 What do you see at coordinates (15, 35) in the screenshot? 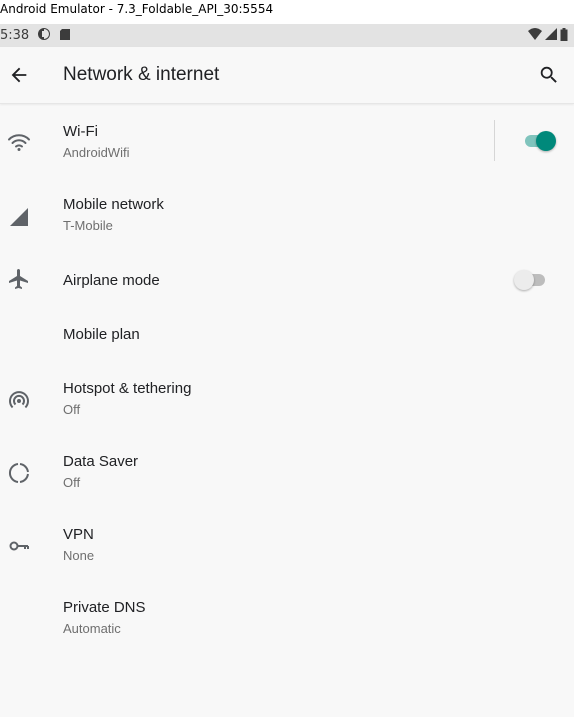
I see `status-time: 5:38` at bounding box center [15, 35].